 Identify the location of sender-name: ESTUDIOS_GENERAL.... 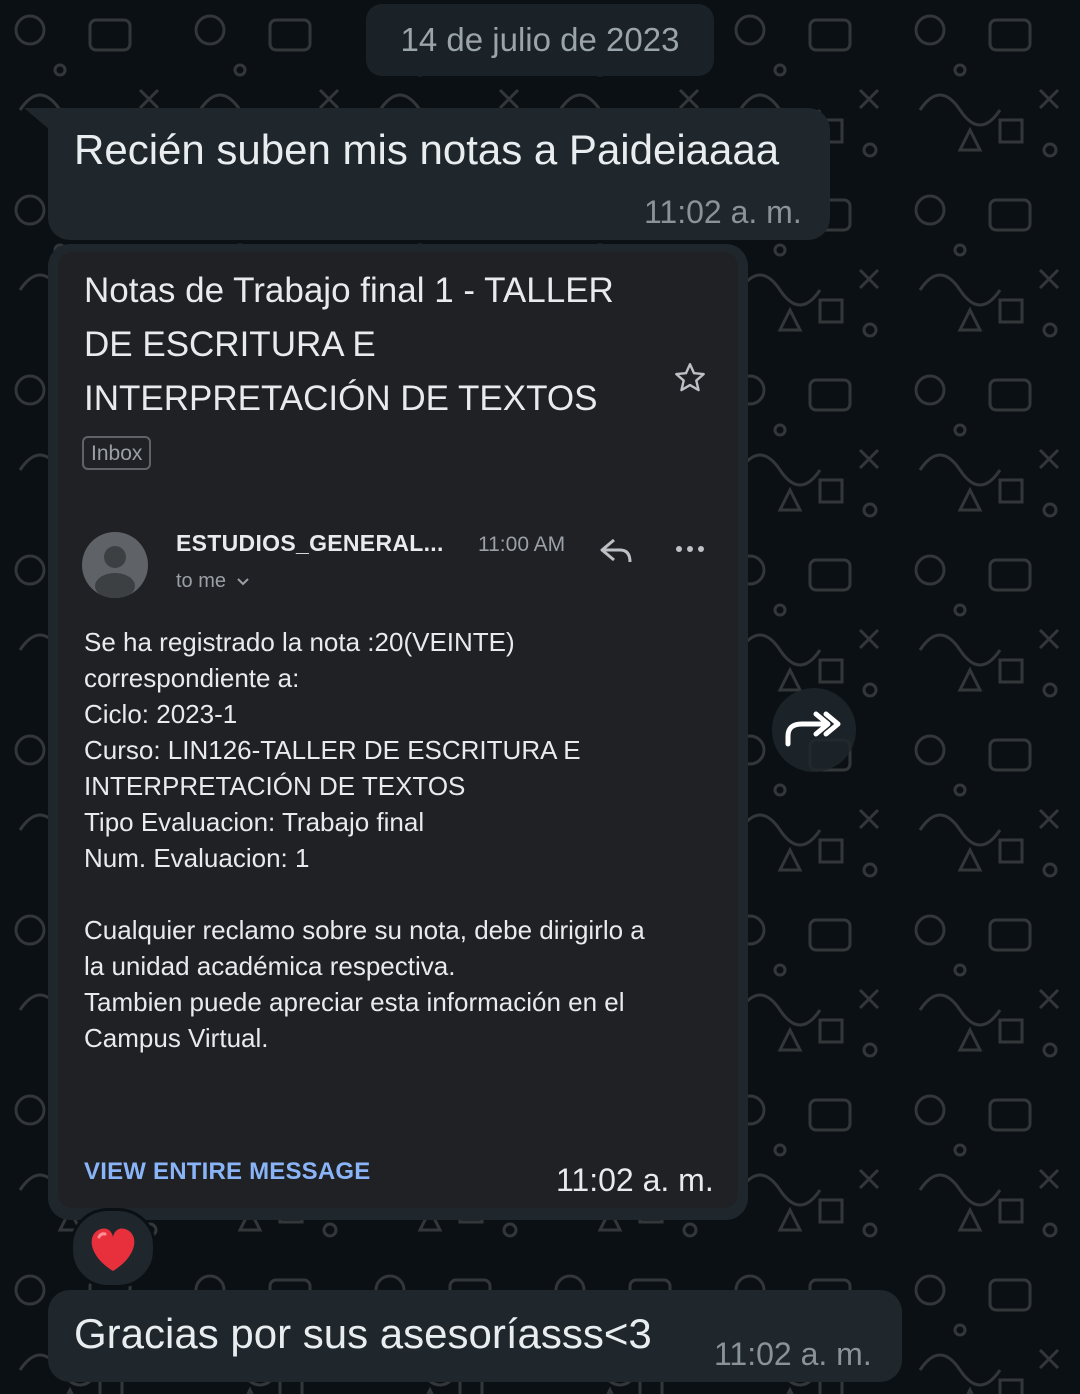
(310, 543).